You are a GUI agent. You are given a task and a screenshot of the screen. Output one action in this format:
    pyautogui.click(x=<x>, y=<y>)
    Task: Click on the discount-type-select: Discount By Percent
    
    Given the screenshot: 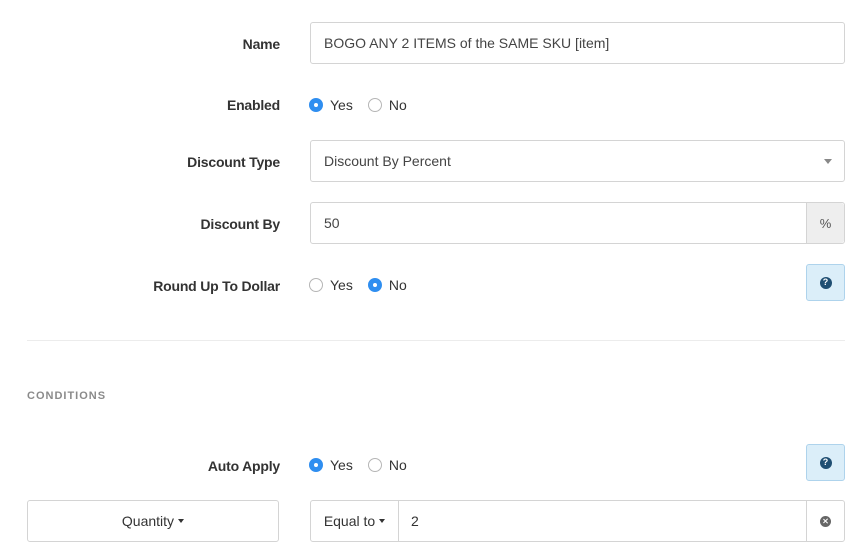 What is the action you would take?
    pyautogui.click(x=577, y=161)
    